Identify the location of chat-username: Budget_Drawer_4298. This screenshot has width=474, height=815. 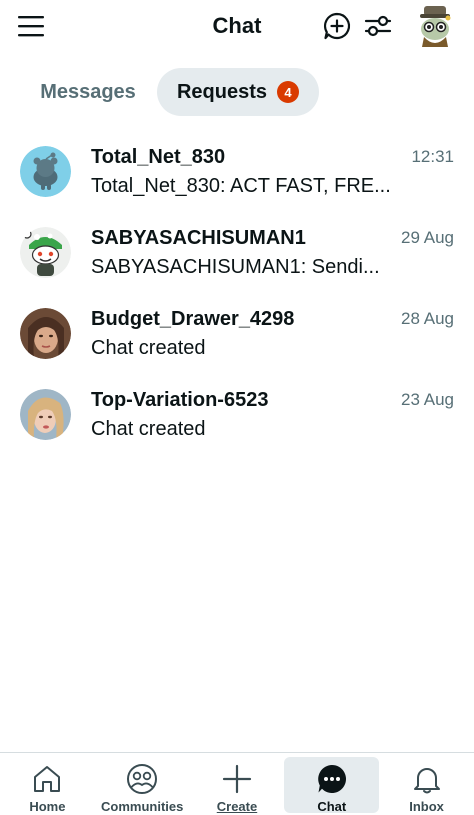
(193, 319).